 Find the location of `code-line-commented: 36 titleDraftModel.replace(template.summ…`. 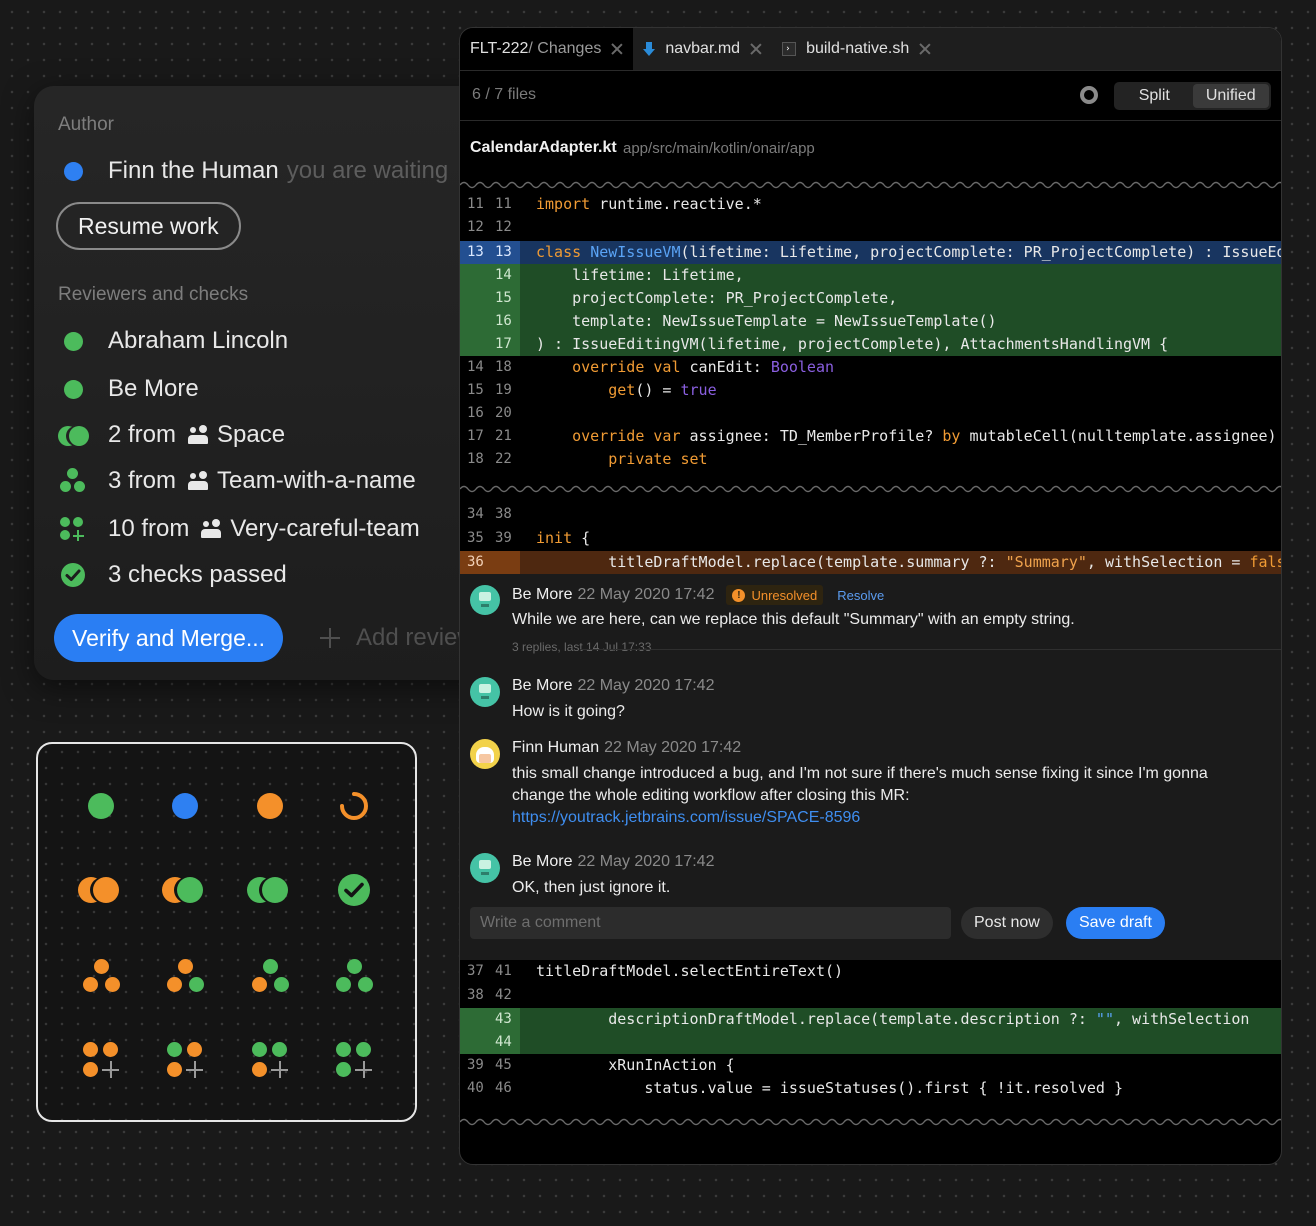

code-line-commented: 36 titleDraftModel.replace(template.summ… is located at coordinates (870, 562).